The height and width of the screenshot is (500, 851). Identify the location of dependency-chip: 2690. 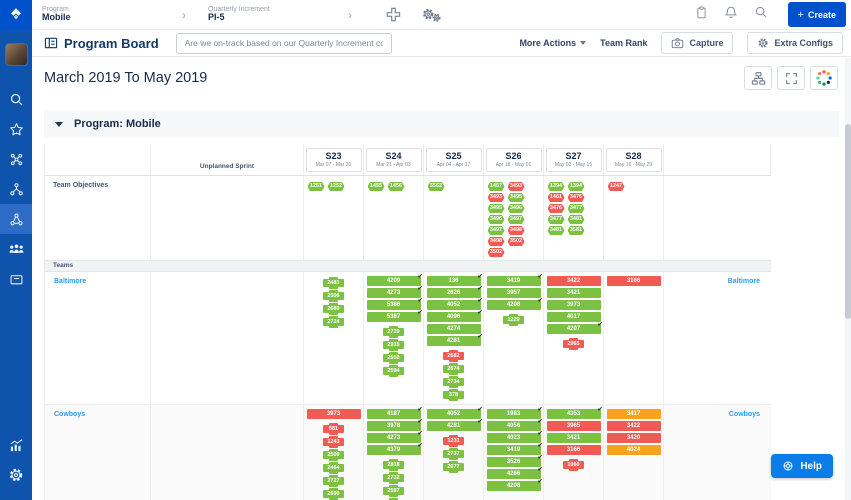
(333, 494).